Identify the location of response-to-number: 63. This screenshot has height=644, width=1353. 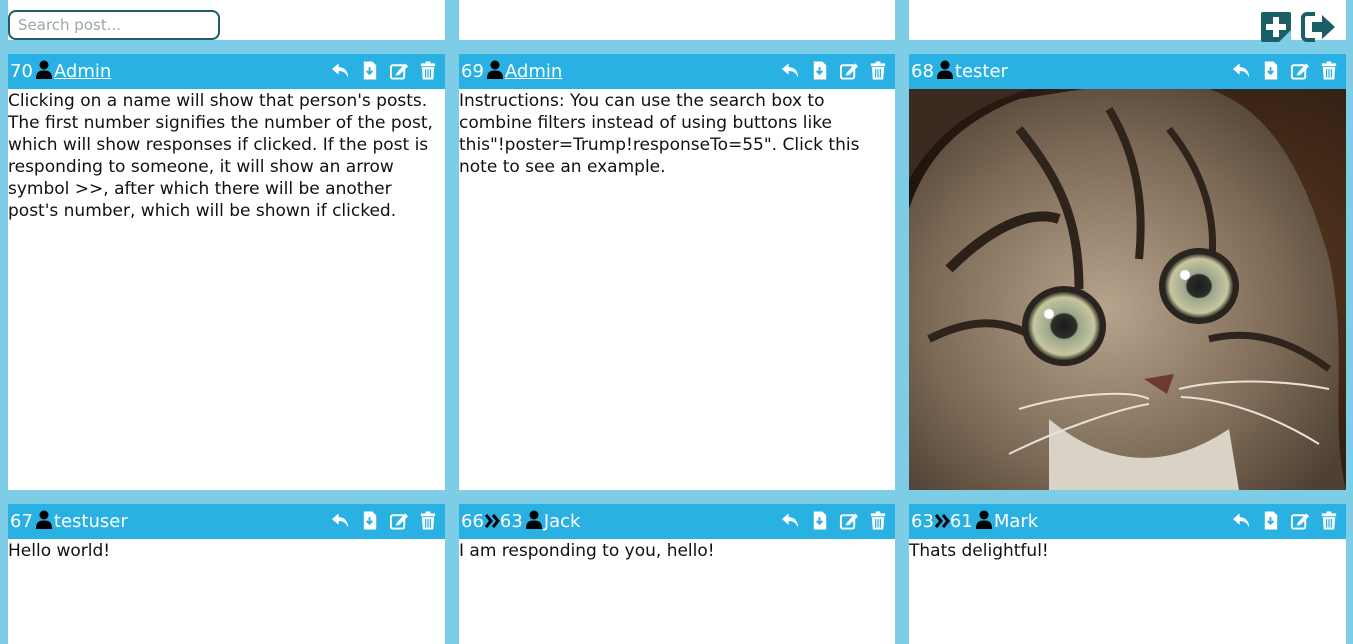
(511, 521).